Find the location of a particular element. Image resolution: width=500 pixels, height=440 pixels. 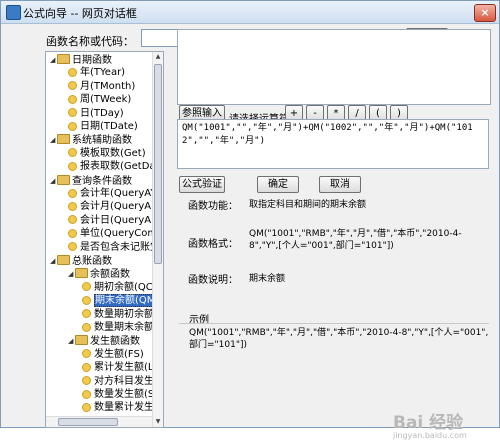

func-label: 函数功能： is located at coordinates (213, 206).